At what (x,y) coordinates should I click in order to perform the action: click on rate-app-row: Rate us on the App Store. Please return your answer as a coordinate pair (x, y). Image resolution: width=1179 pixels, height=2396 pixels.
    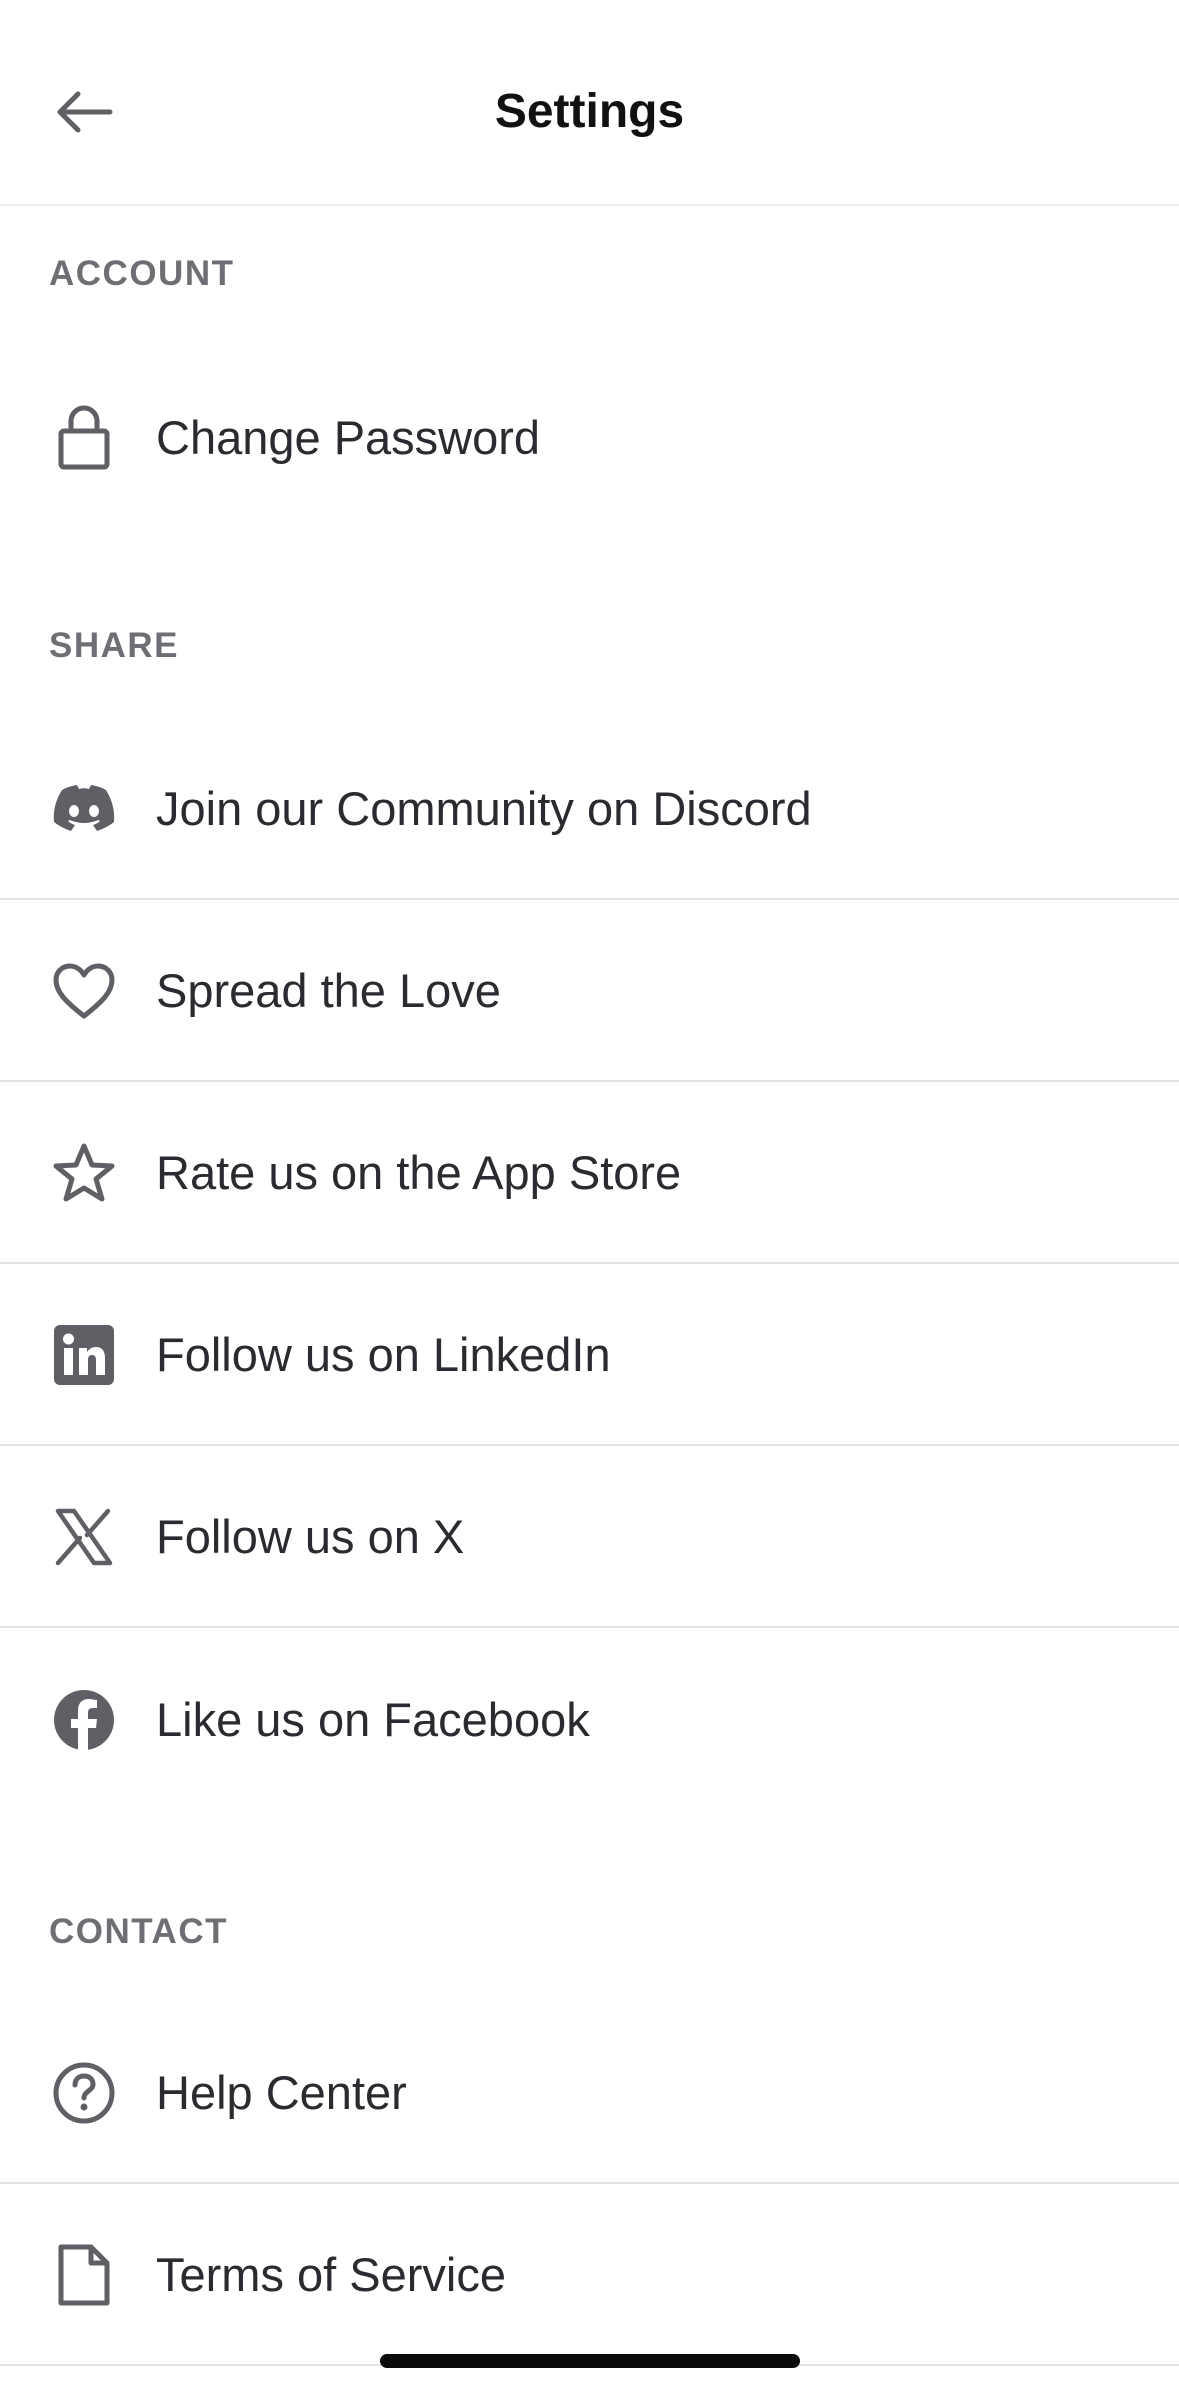
    Looking at the image, I should click on (589, 1174).